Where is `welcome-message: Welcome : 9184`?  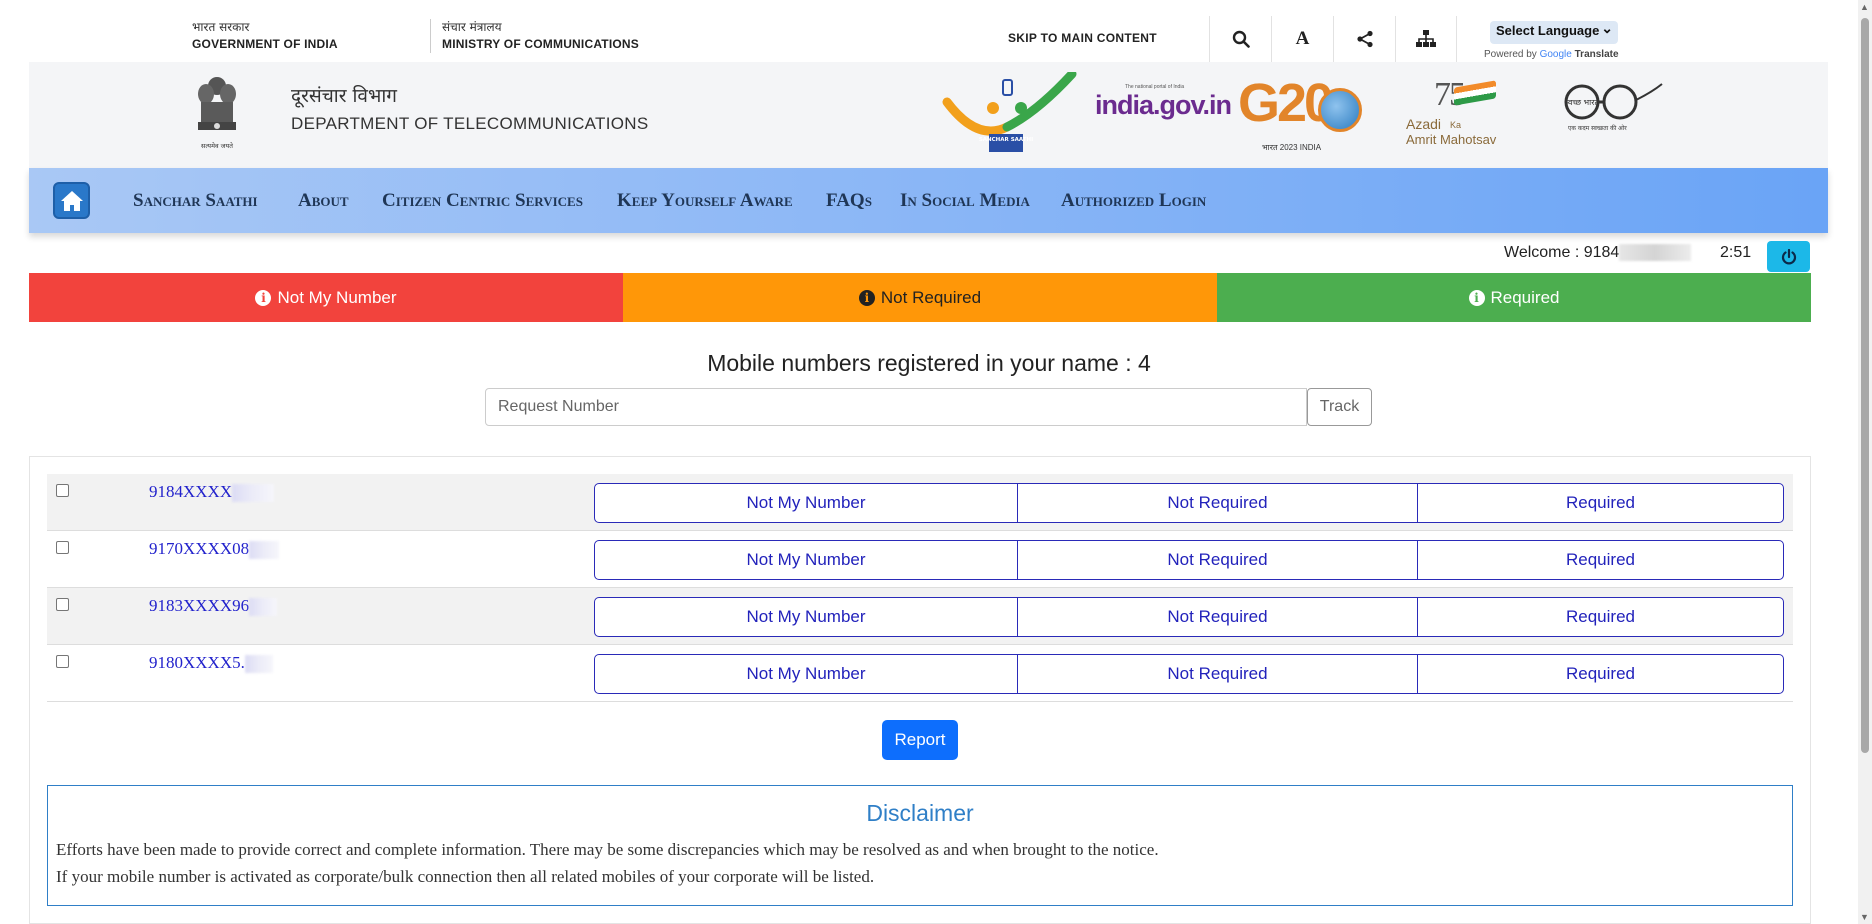 welcome-message: Welcome : 9184 is located at coordinates (1598, 253).